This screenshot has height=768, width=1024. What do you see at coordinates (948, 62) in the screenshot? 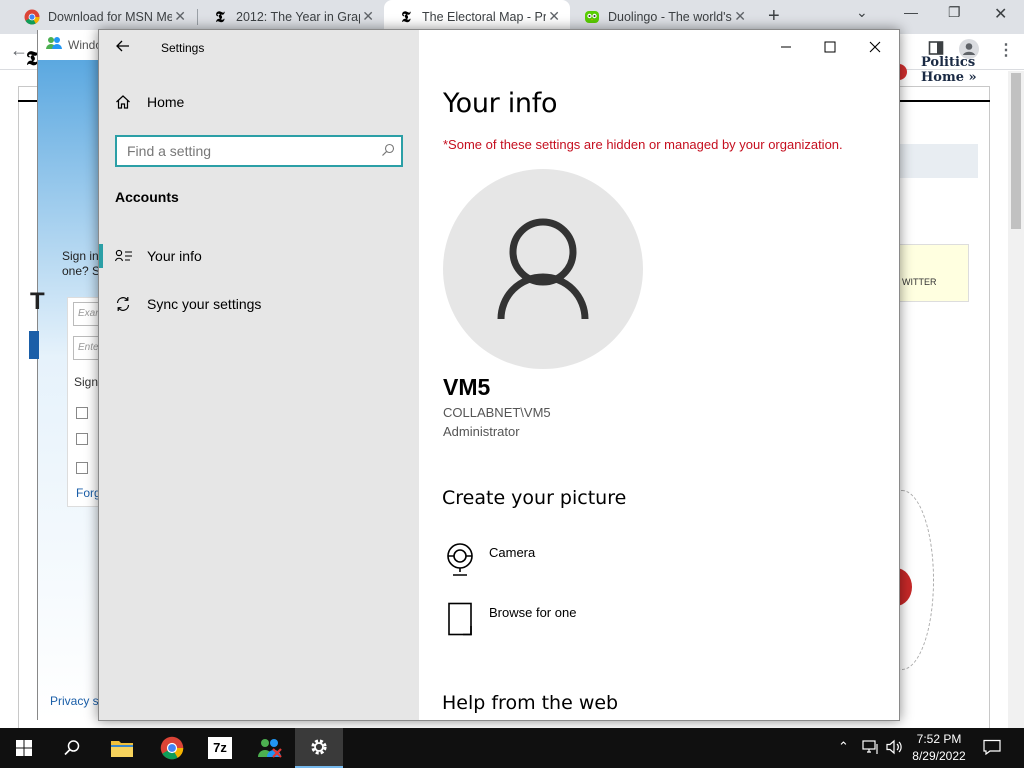
I see `politics-link-line1: Politics` at bounding box center [948, 62].